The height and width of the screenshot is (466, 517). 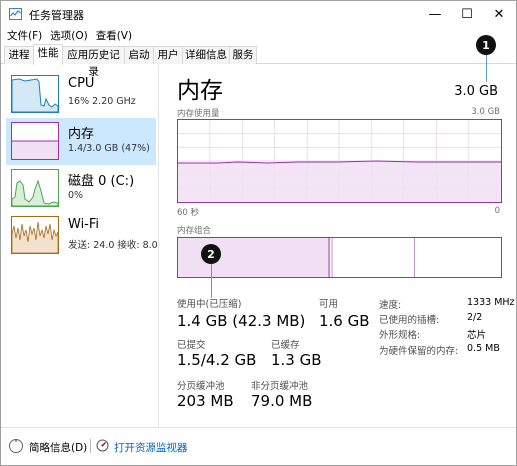 I want to click on menu-view: 查看(V), so click(x=114, y=37).